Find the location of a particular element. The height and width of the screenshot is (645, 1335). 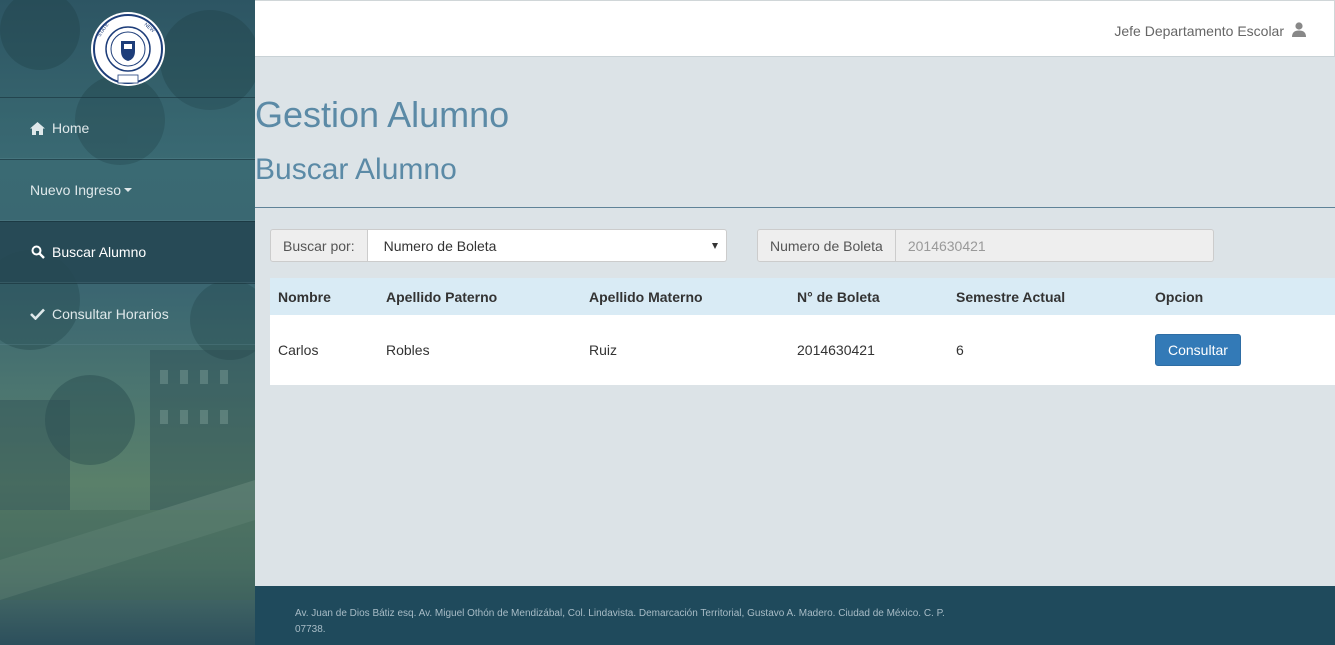

search-by-group: Buscar por: Numero de Boleta is located at coordinates (498, 245).